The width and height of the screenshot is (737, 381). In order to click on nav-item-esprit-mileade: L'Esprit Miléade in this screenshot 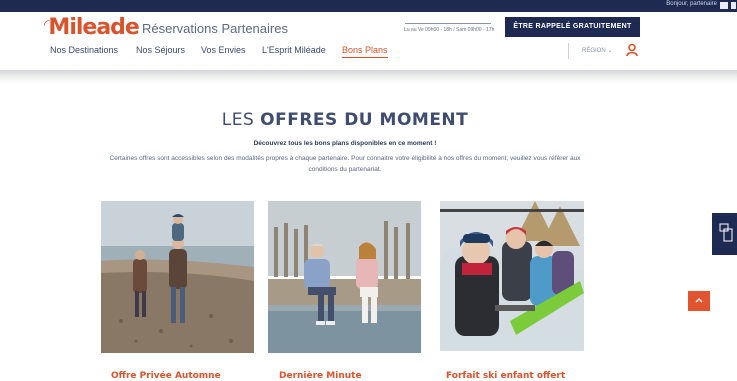, I will do `click(294, 50)`.